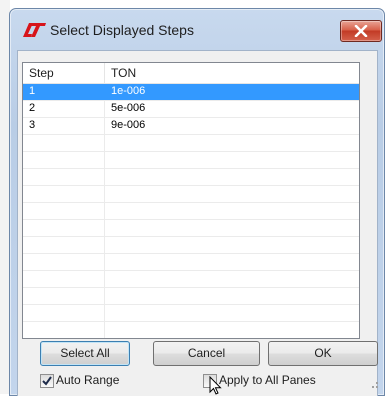 Image resolution: width=387 pixels, height=396 pixels. Describe the element at coordinates (191, 126) in the screenshot. I see `list-item: 3 9e-006` at that location.